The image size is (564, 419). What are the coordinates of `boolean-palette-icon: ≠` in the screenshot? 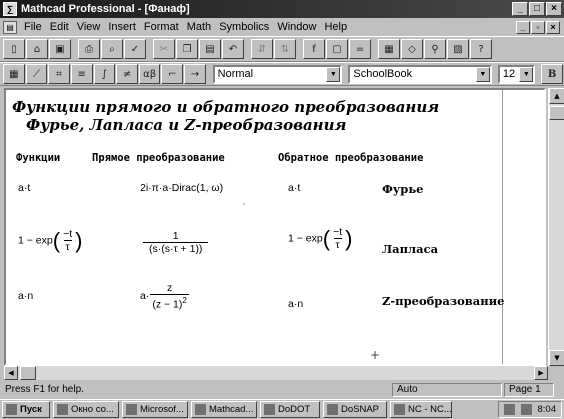 It's located at (127, 74).